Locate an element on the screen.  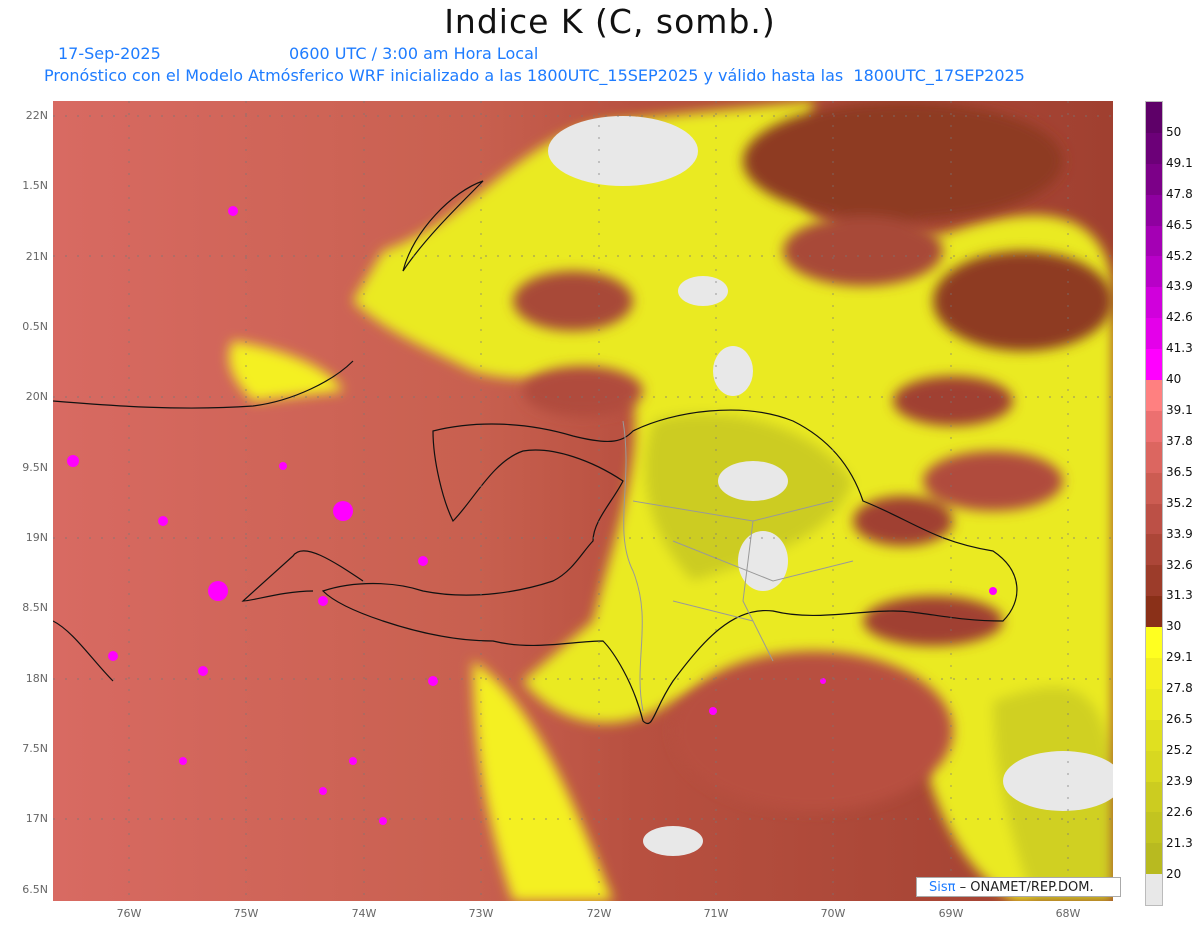
colorbar is located at coordinates (1154, 504).